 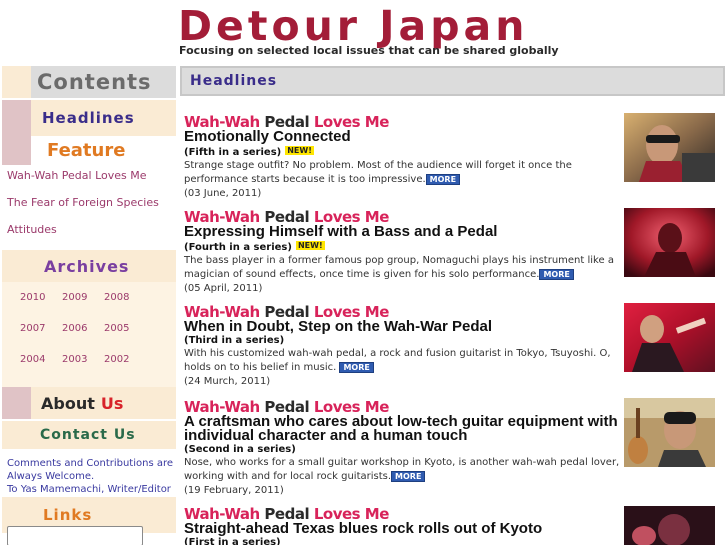 I want to click on site-logo: Detour Japan, so click(x=353, y=26).